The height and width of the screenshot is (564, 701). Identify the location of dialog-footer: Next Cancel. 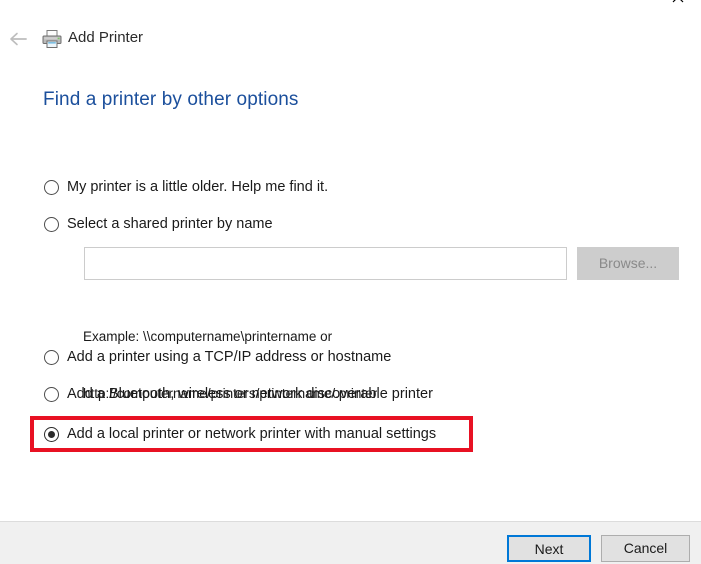
(350, 542).